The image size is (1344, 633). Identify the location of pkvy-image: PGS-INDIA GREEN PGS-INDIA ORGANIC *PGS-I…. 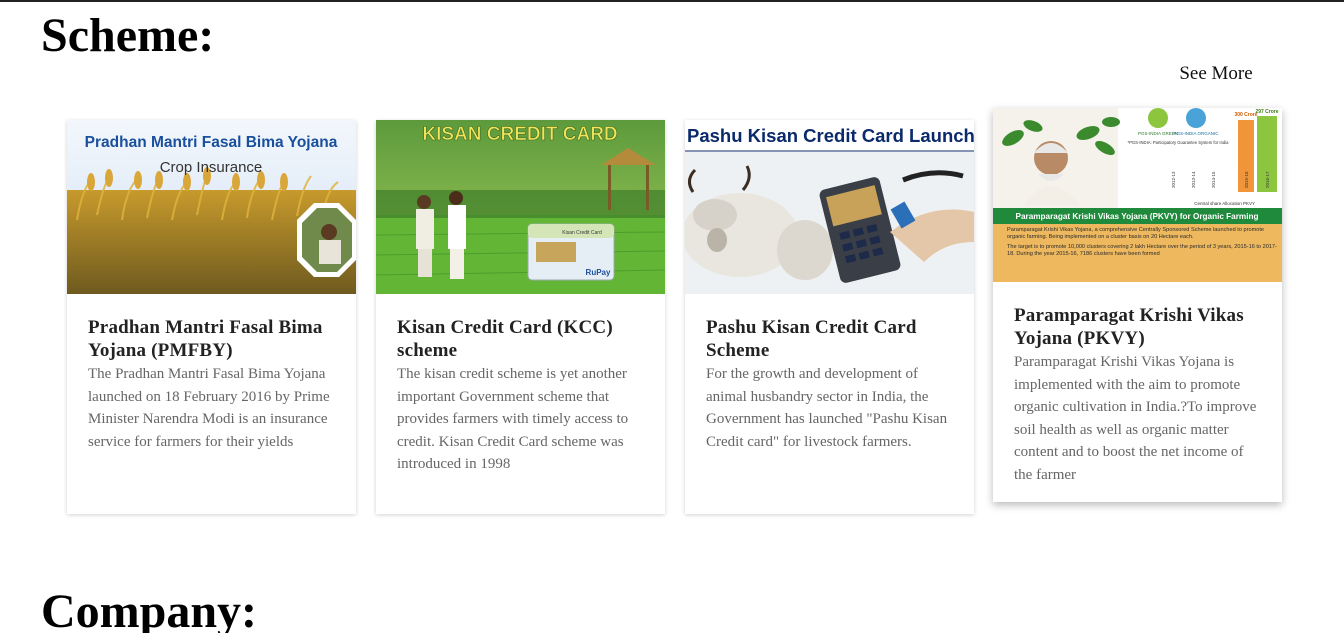
(1137, 195).